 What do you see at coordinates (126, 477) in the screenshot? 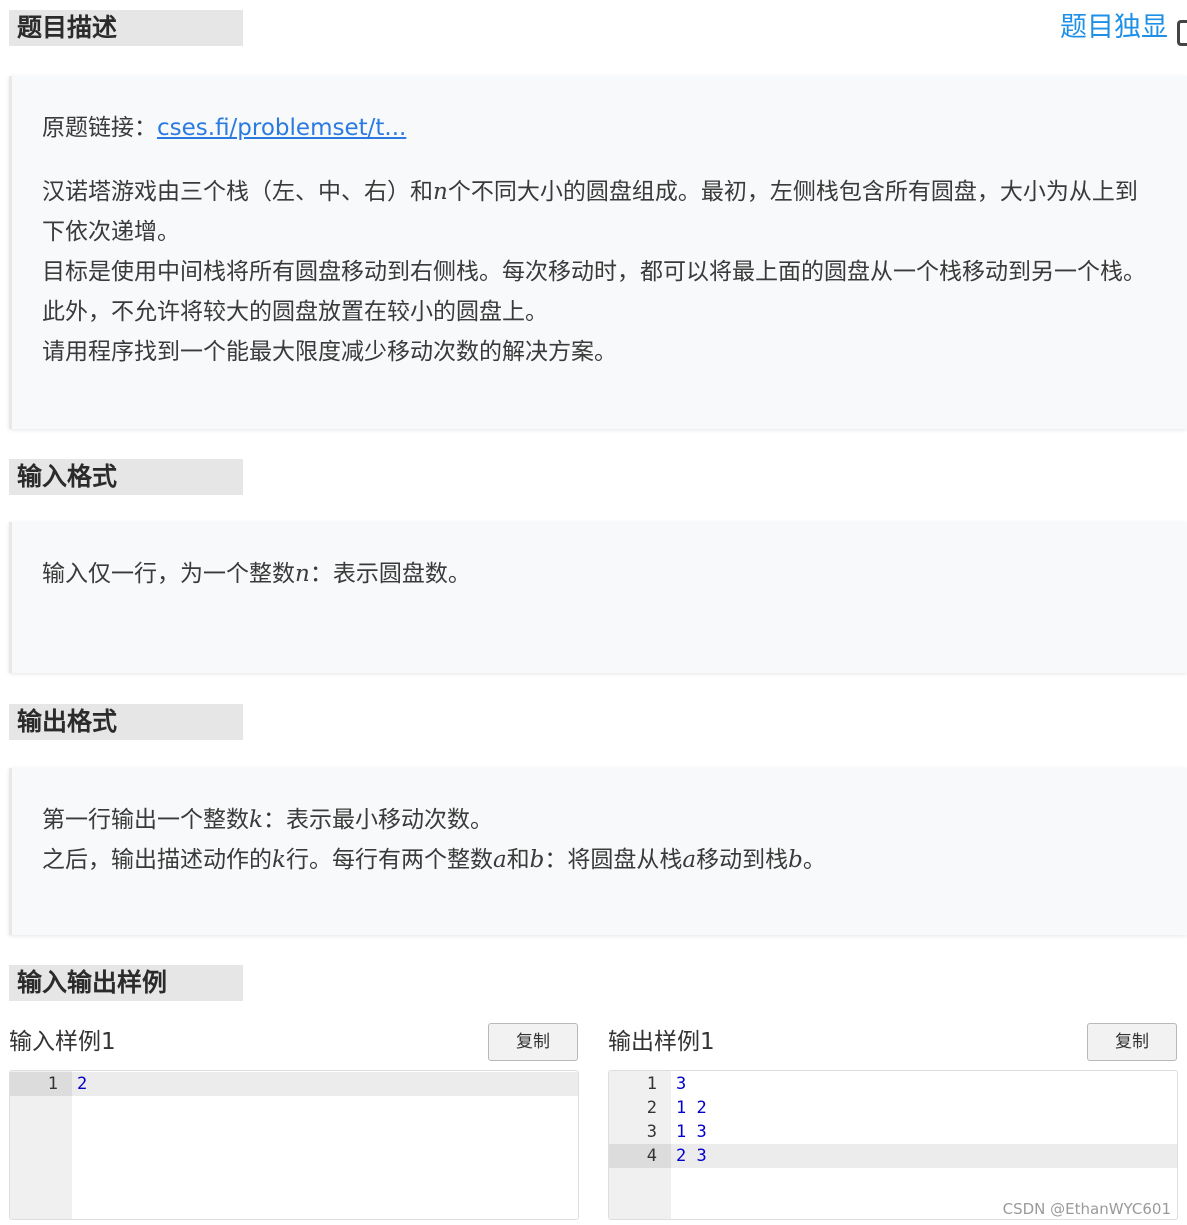
I see `section-title-input-format: 输入格式` at bounding box center [126, 477].